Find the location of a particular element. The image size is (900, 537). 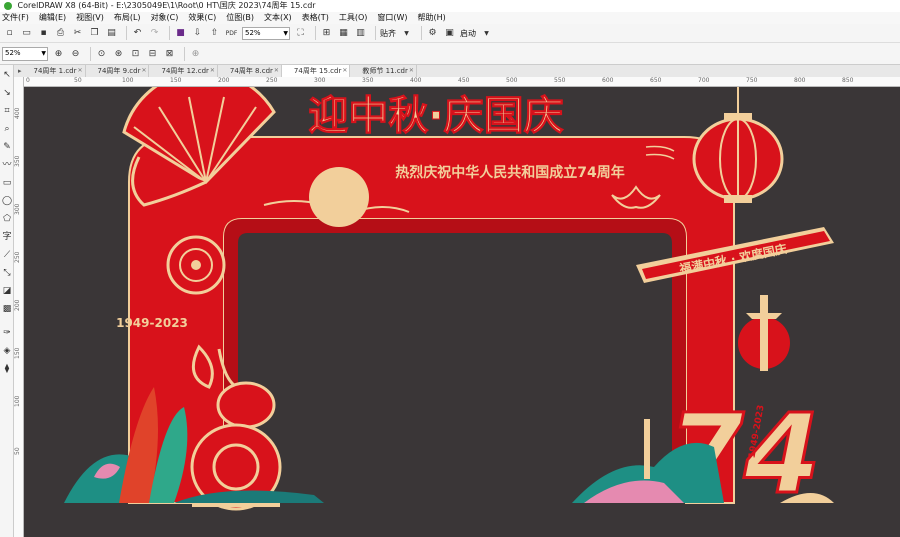

crop-tool-icon: ⌗ is located at coordinates (7, 111).